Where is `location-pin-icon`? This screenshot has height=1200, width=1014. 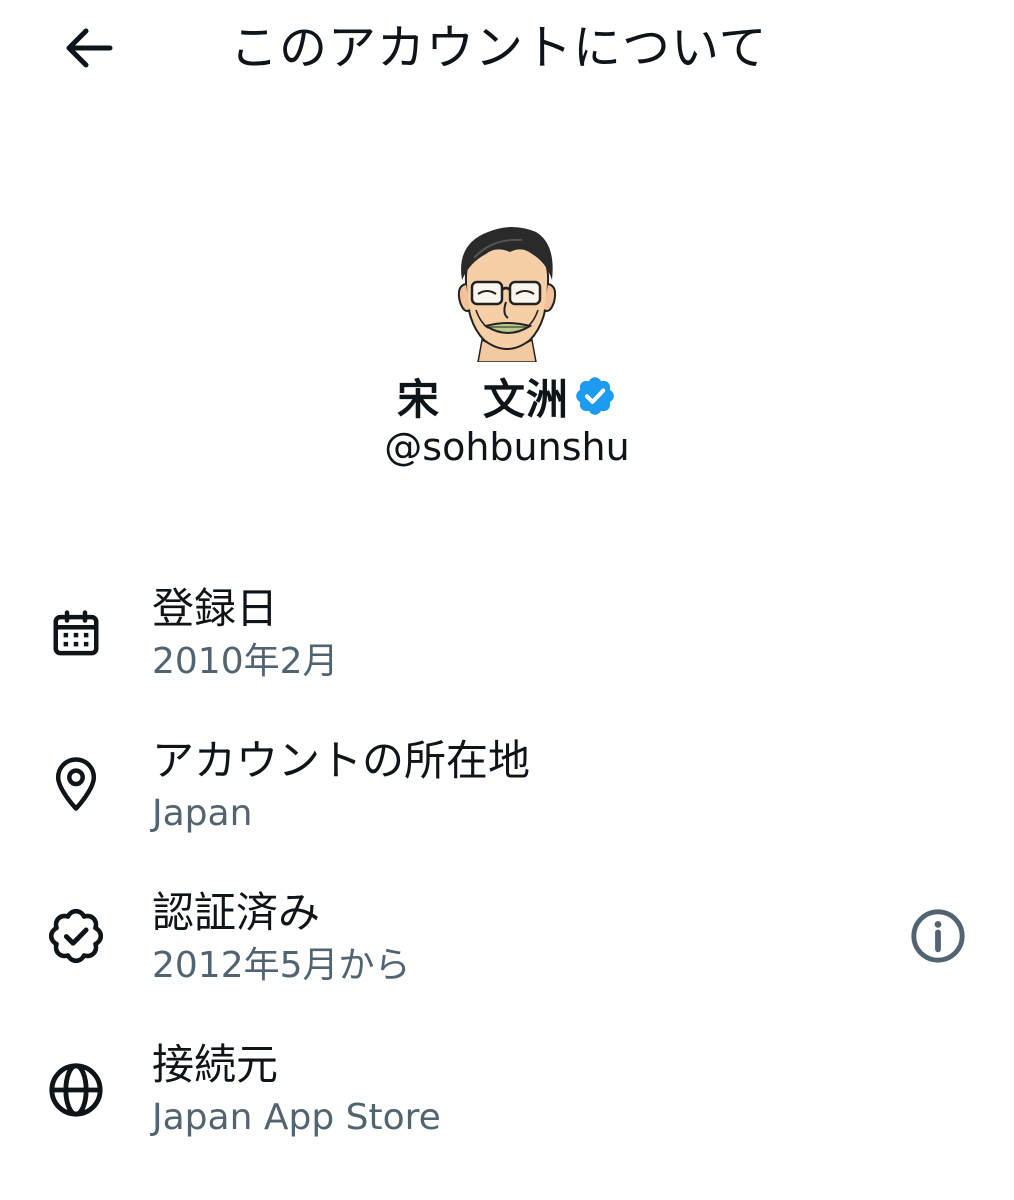
location-pin-icon is located at coordinates (76, 784).